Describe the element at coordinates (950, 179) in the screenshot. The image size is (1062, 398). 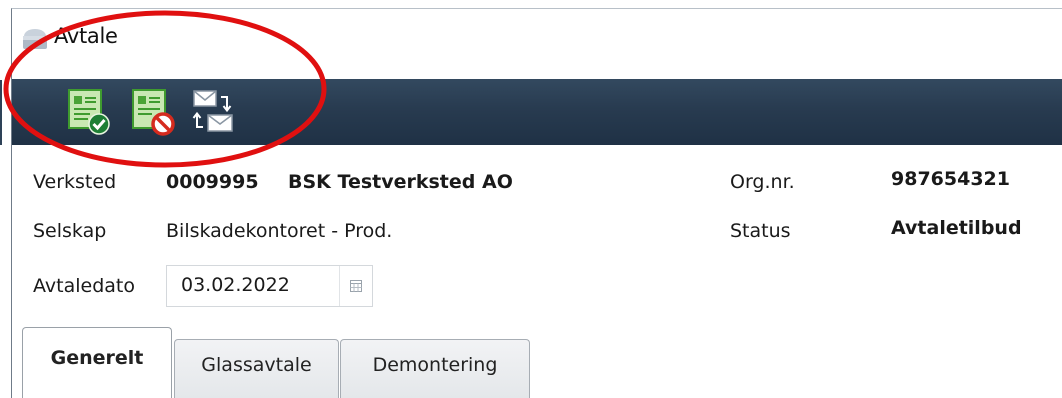
I see `orgnr-value: 987654321` at that location.